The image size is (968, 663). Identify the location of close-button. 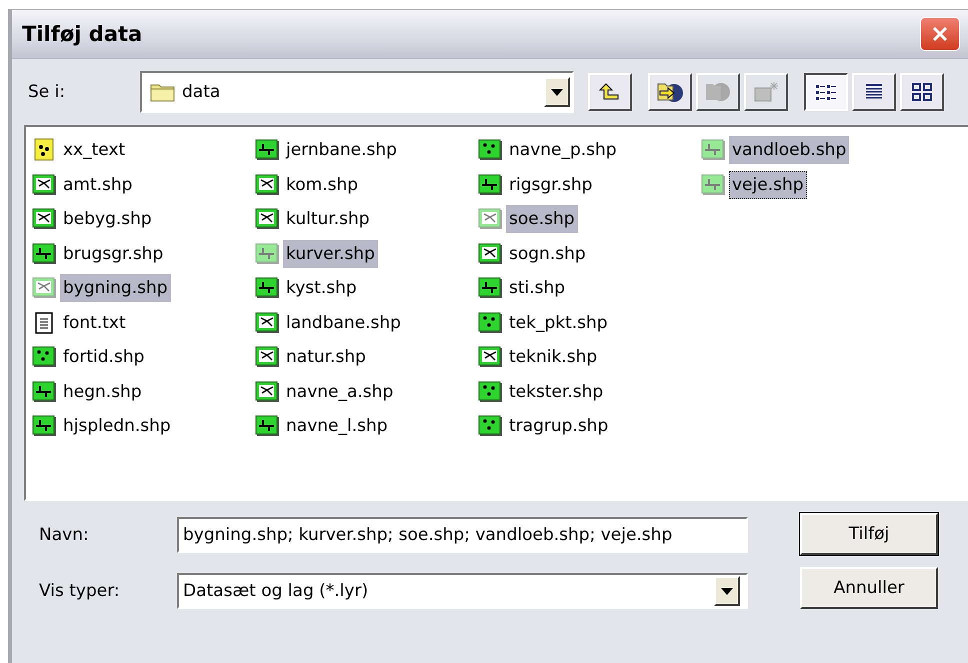
(940, 34).